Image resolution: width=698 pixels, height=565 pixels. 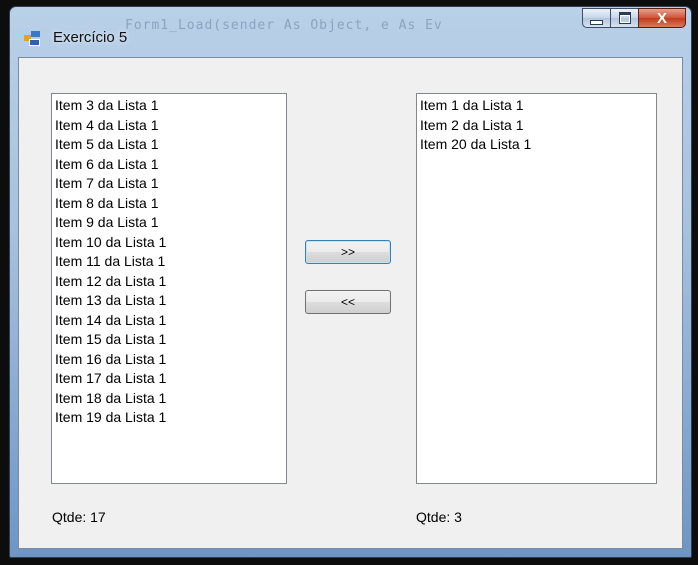 I want to click on list-item: Item 9 da Lista 1, so click(x=170, y=223).